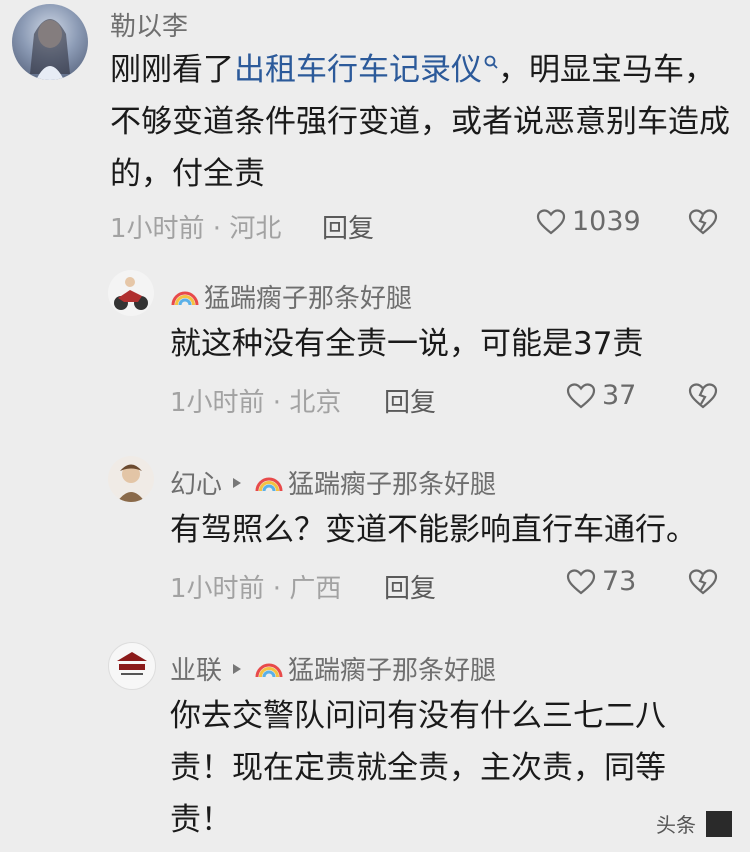  I want to click on comment-meta: 1小时前 · 广西, so click(256, 589).